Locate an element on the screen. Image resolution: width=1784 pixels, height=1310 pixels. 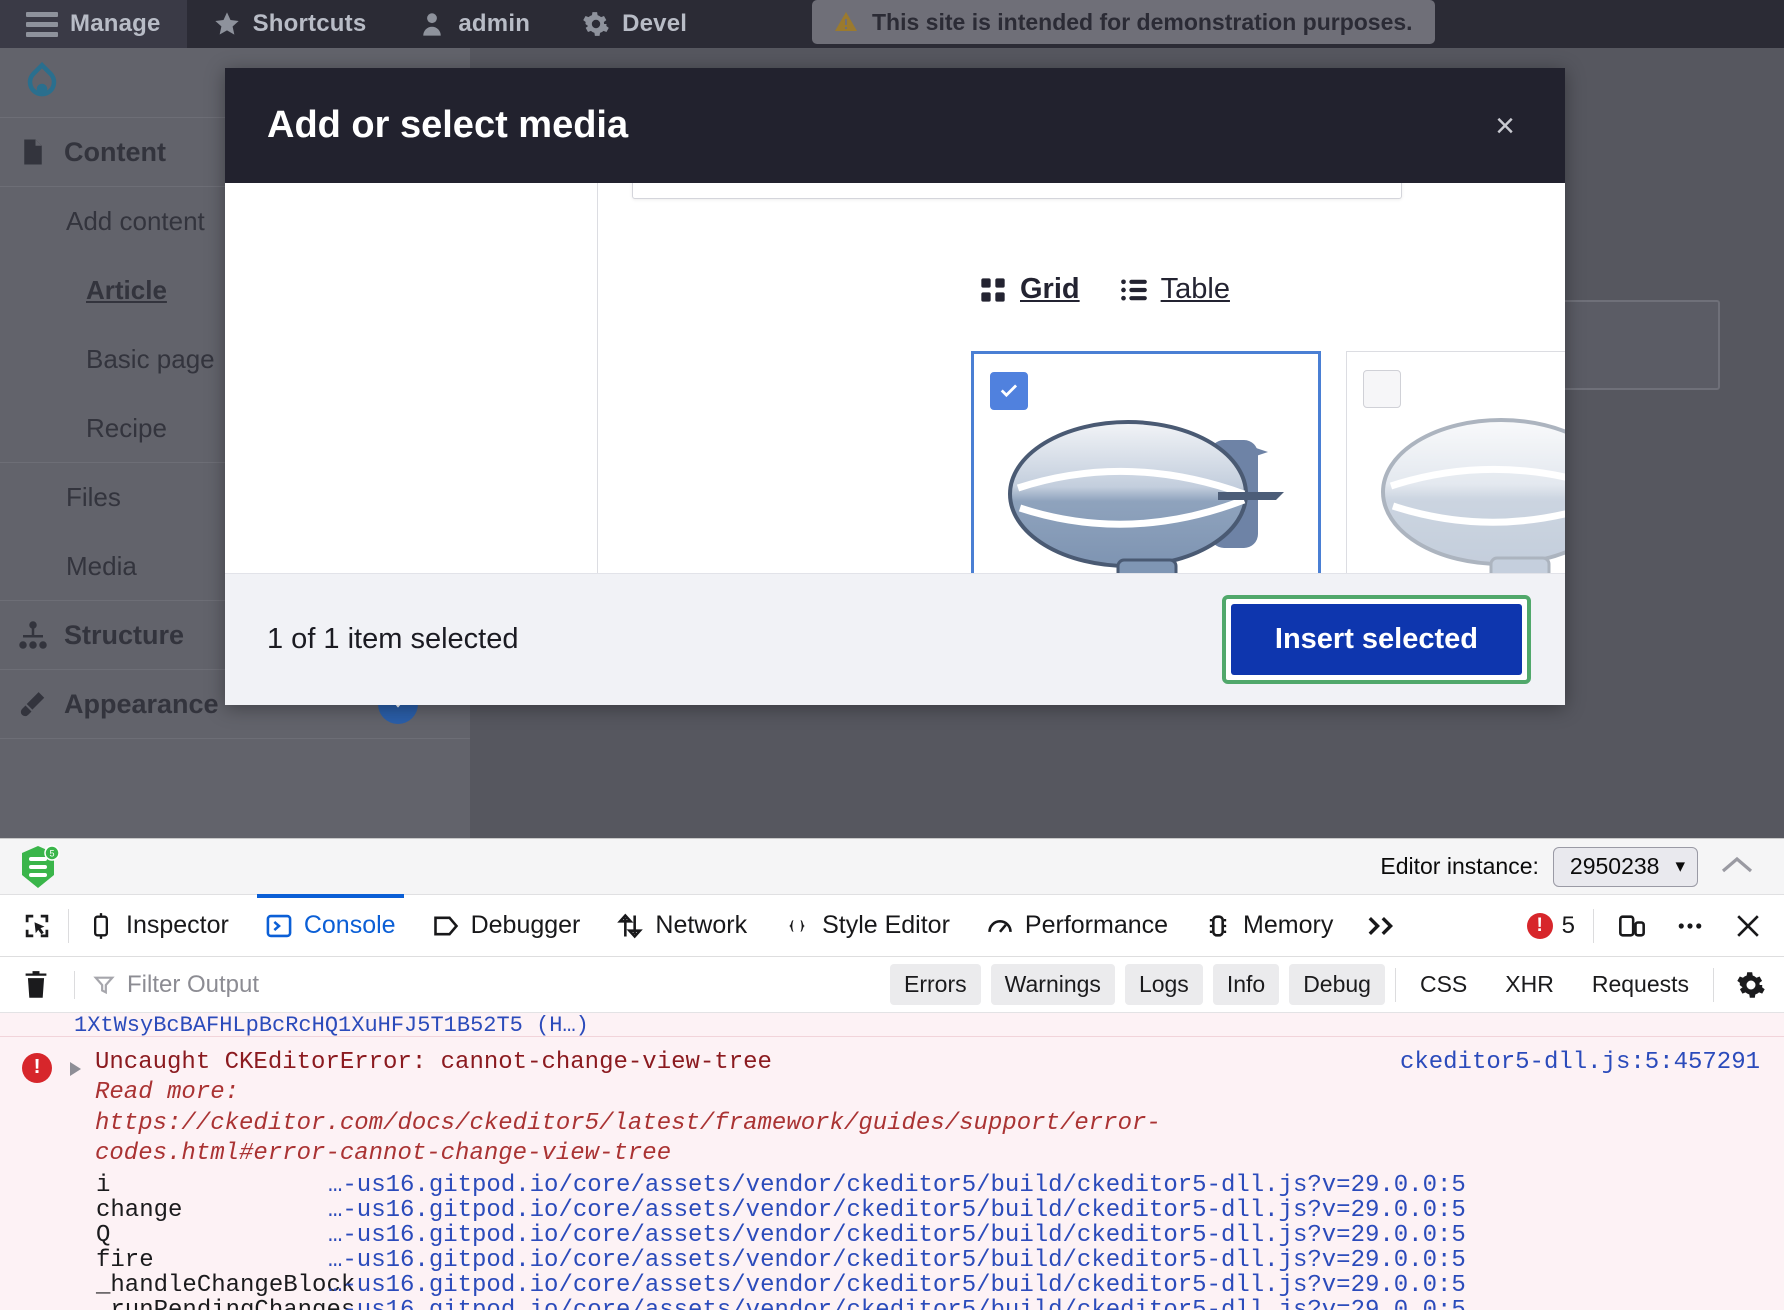
media-item-2-checkbox is located at coordinates (1382, 389).